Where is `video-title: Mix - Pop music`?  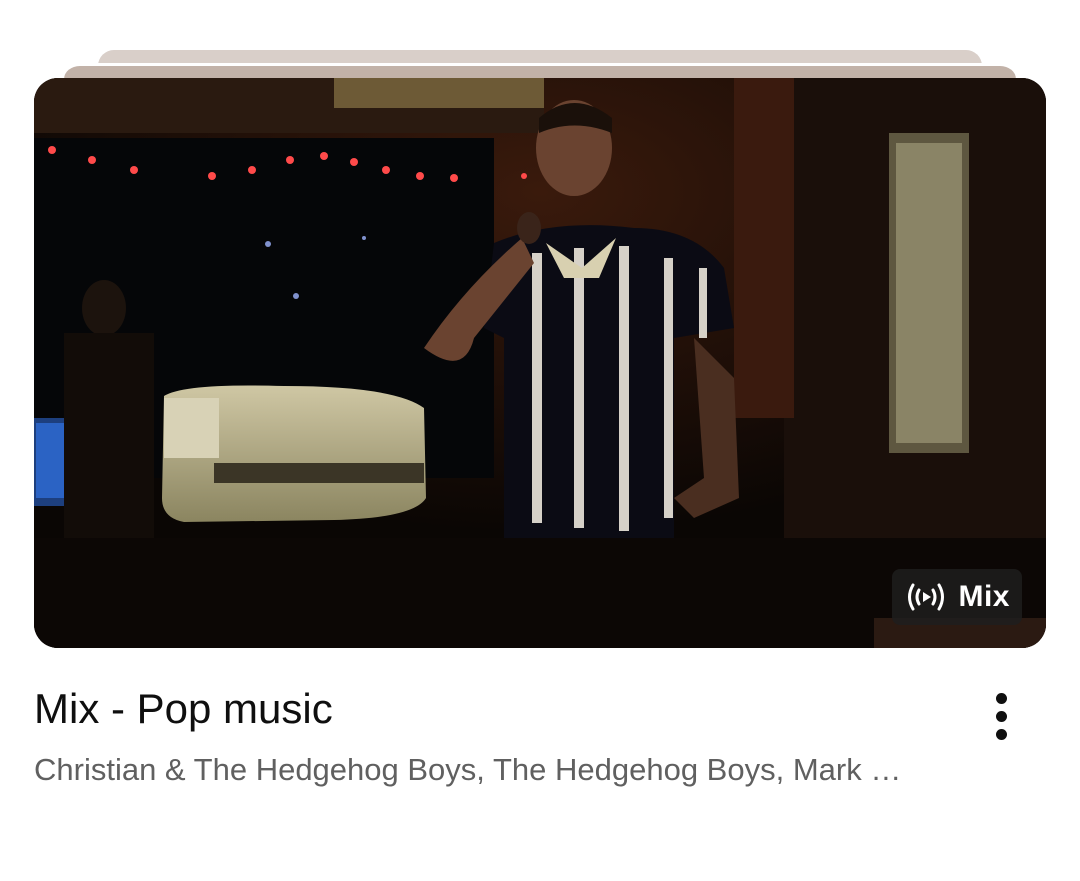 video-title: Mix - Pop music is located at coordinates (183, 709).